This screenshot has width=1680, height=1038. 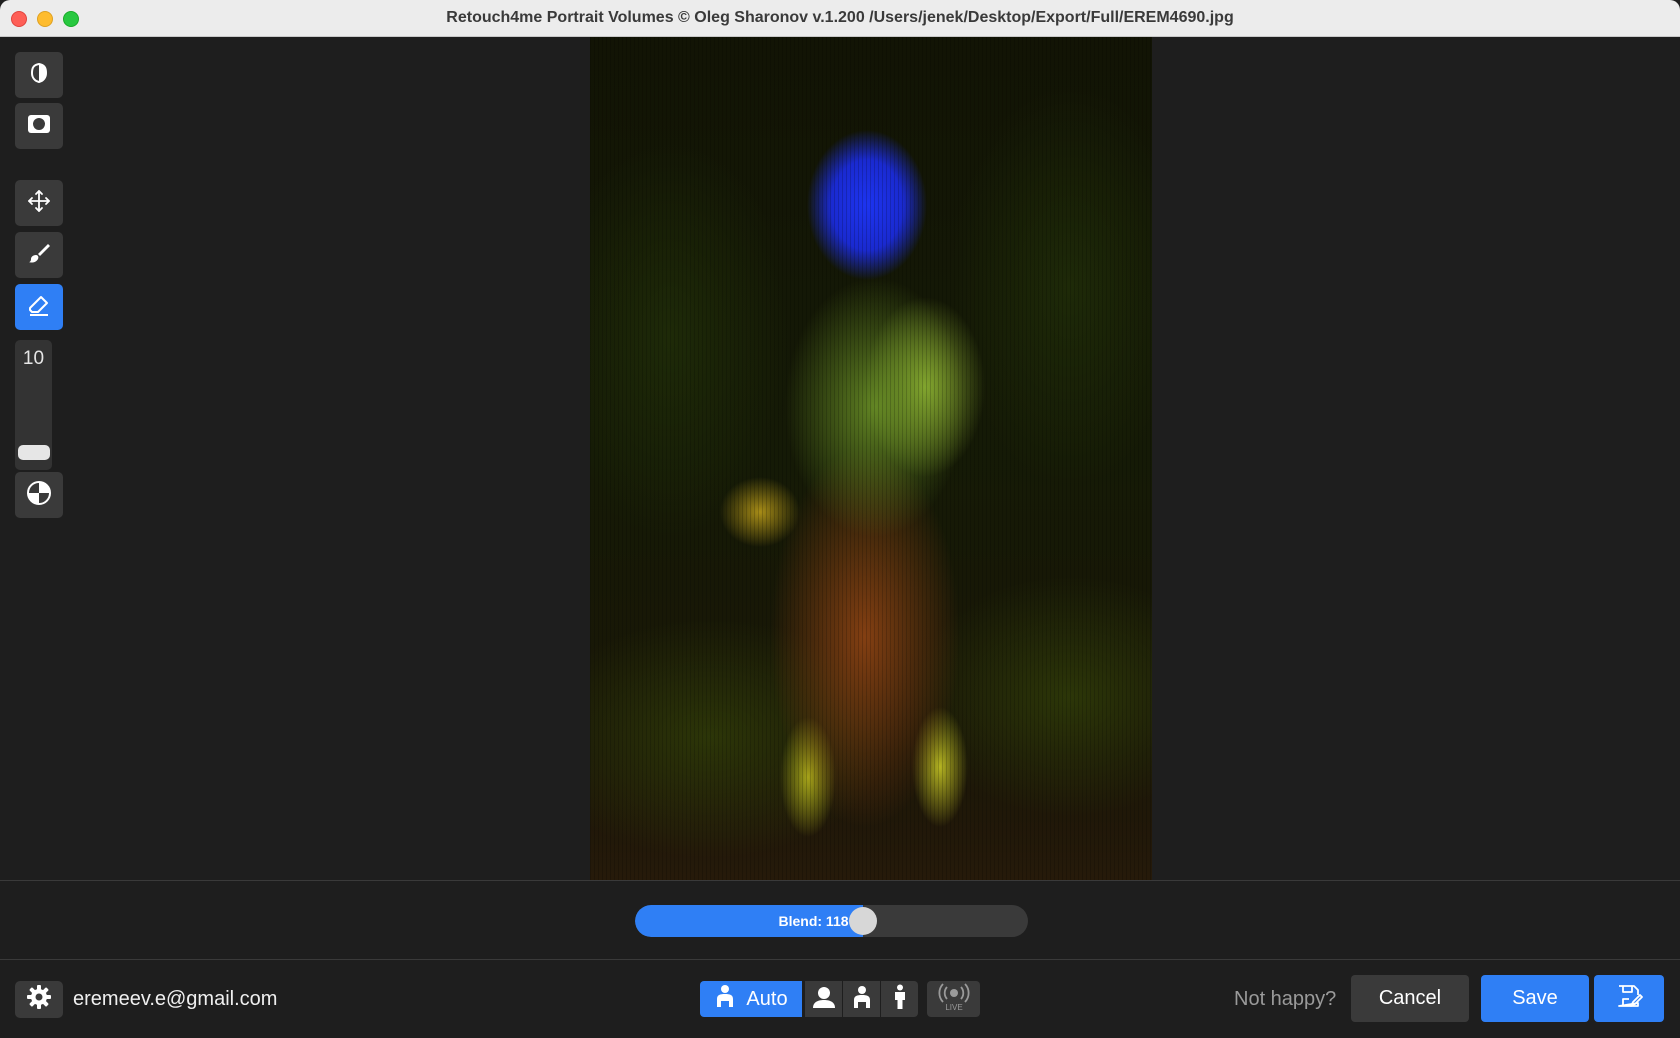 I want to click on gear-icon, so click(x=39, y=999).